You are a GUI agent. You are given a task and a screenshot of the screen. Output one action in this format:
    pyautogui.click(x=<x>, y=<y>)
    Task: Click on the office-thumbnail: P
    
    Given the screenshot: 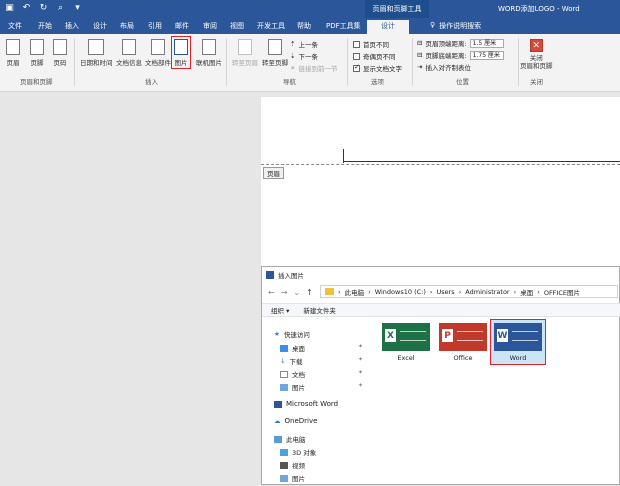 What is the action you would take?
    pyautogui.click(x=463, y=337)
    